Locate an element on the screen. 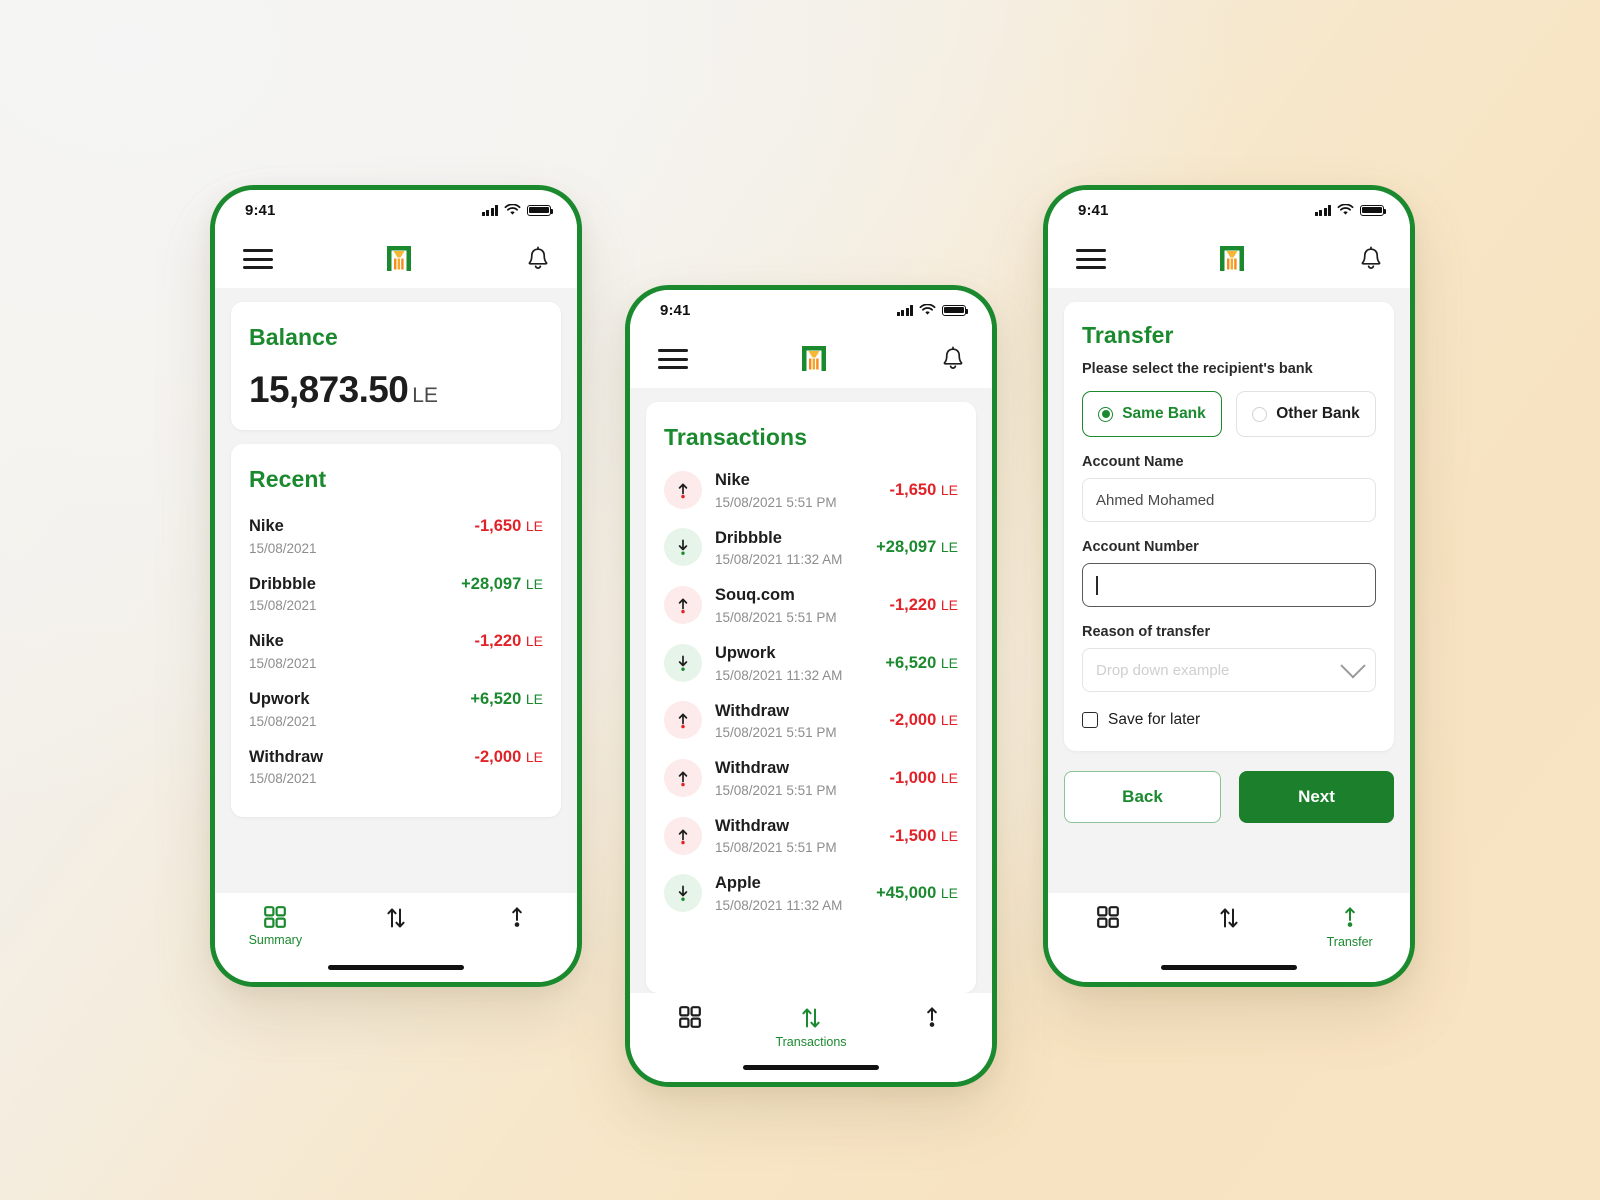 Image resolution: width=1600 pixels, height=1200 pixels. account-name-field: Ahmed Mohamed is located at coordinates (1229, 500).